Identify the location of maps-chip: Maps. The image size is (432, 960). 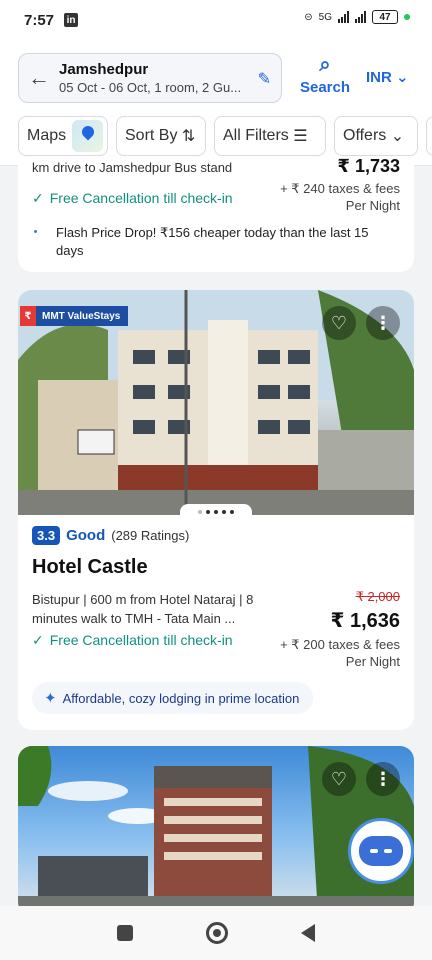
(63, 136).